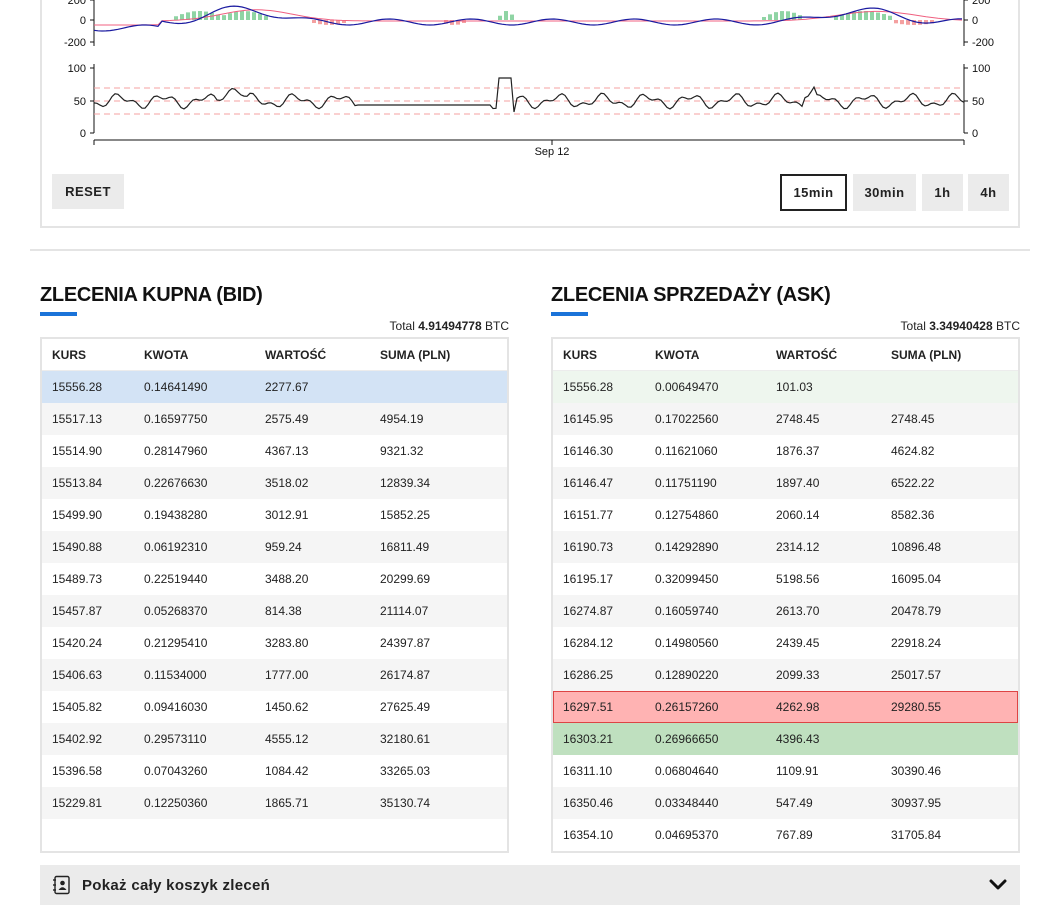  What do you see at coordinates (497, 326) in the screenshot?
I see `total-unit: BTC` at bounding box center [497, 326].